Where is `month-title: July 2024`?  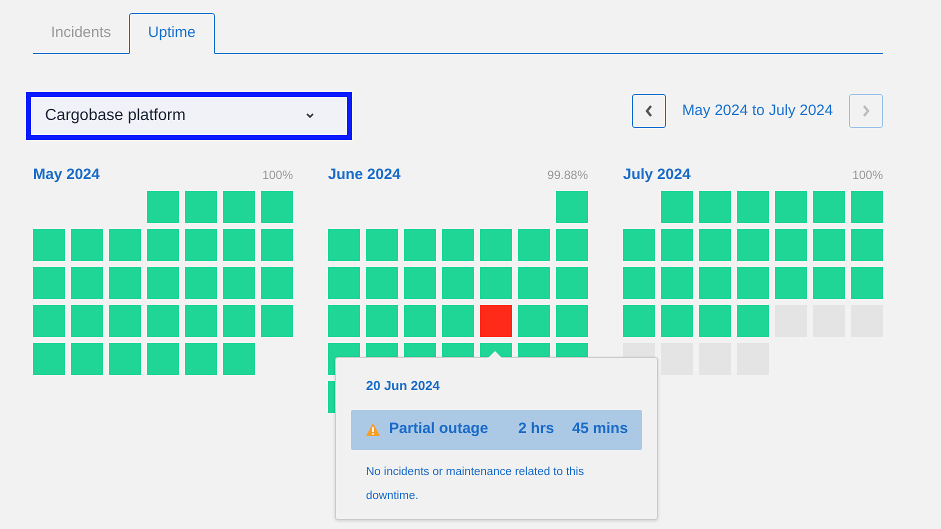
month-title: July 2024 is located at coordinates (657, 175).